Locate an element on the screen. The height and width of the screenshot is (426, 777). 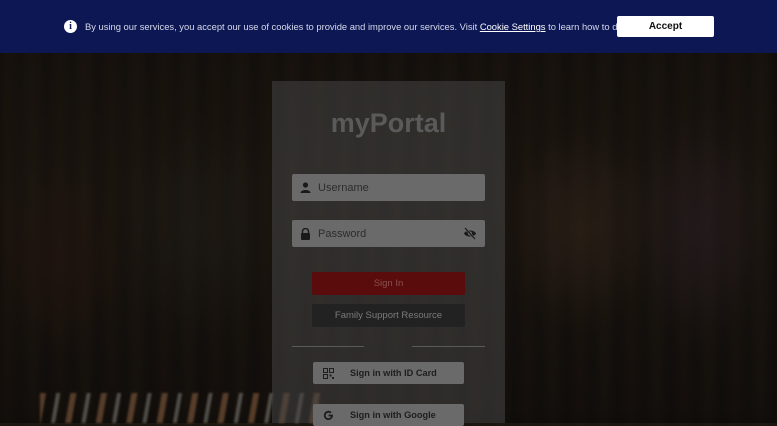
username-field is located at coordinates (388, 187).